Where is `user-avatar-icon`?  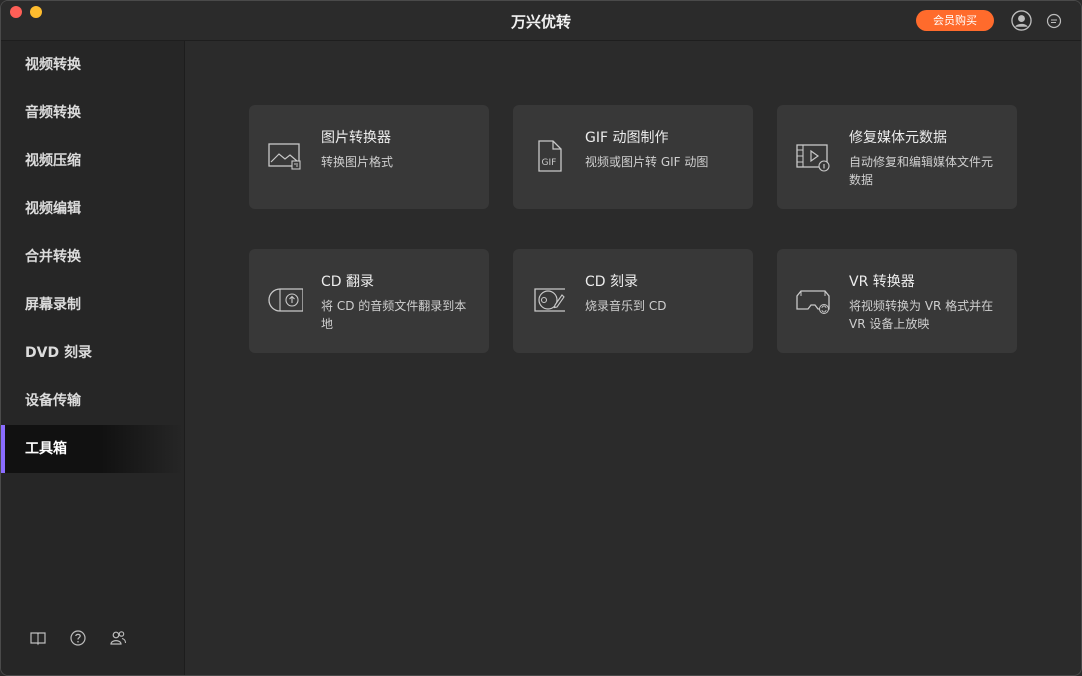
user-avatar-icon is located at coordinates (1021, 20).